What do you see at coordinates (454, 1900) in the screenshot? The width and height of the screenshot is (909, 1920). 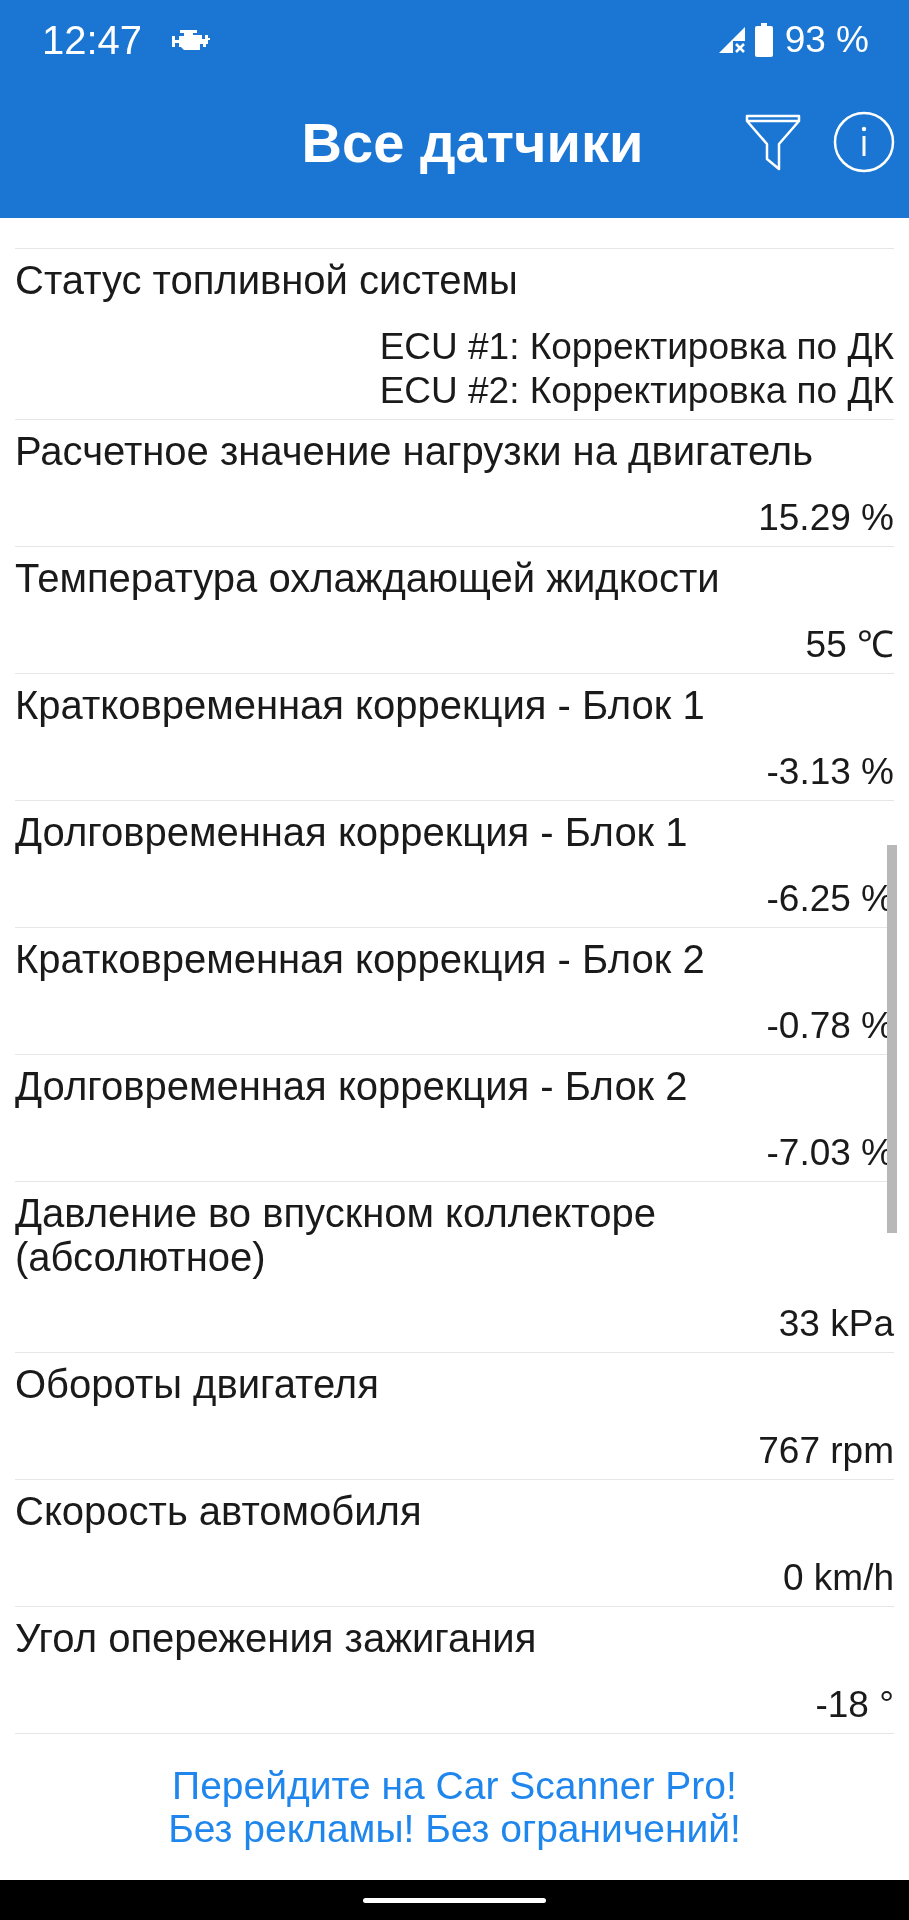 I see `home-indicator` at bounding box center [454, 1900].